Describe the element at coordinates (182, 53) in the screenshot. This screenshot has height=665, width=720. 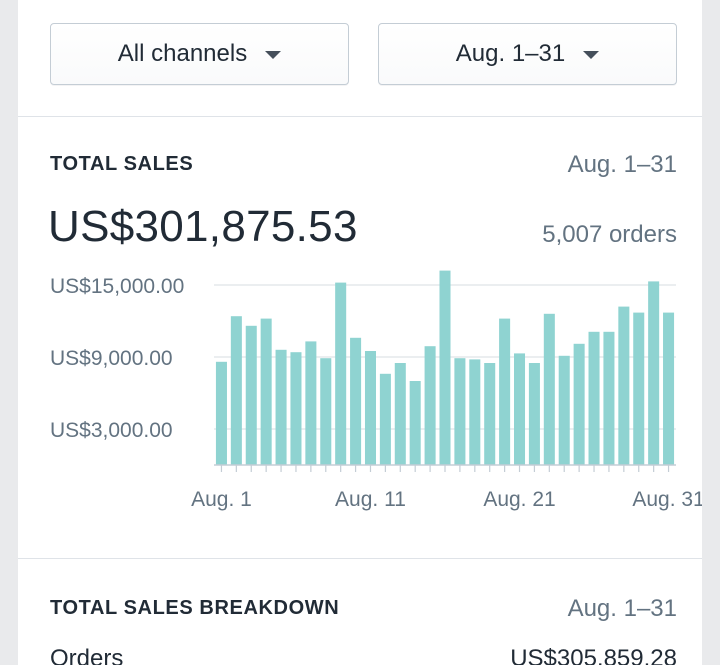
I see `channel-select-label: All channels` at that location.